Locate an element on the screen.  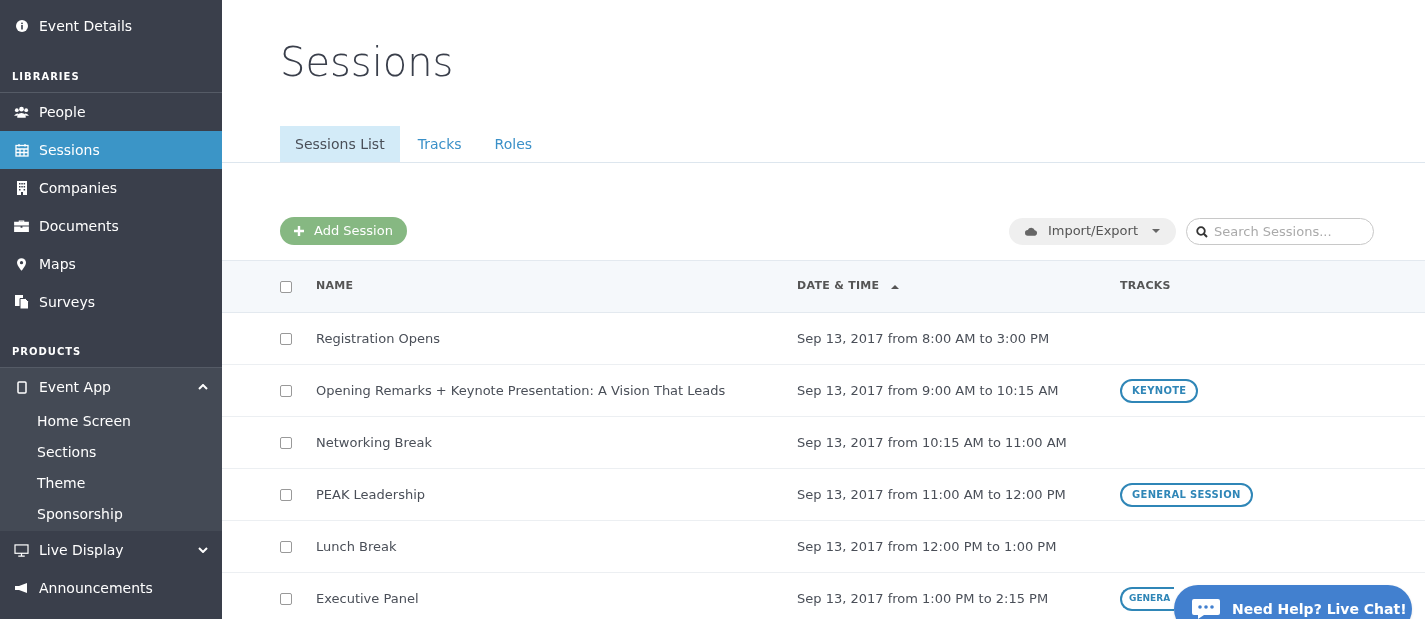
section-heading: LIBRARIES is located at coordinates (111, 76).